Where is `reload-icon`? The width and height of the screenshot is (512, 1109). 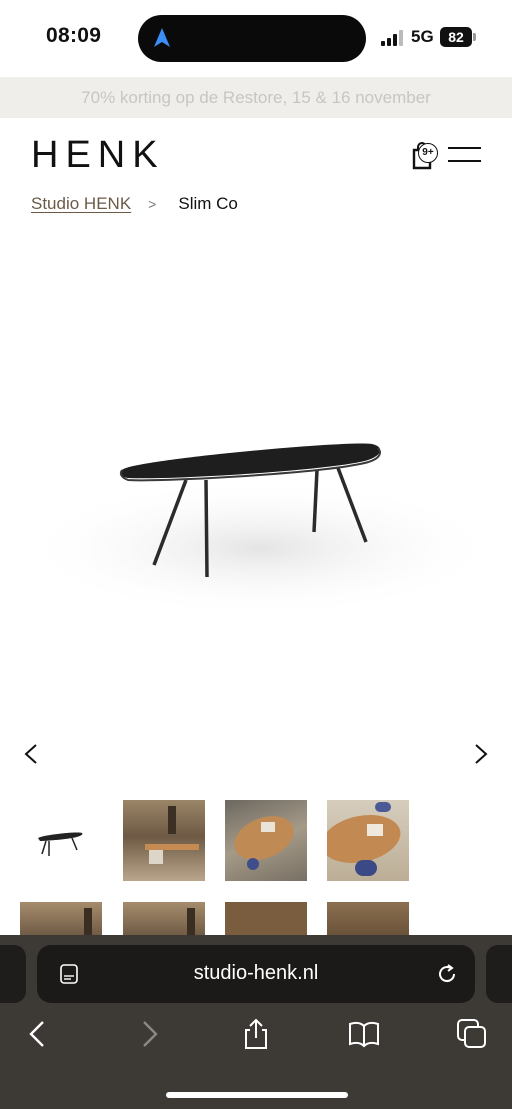 reload-icon is located at coordinates (447, 974).